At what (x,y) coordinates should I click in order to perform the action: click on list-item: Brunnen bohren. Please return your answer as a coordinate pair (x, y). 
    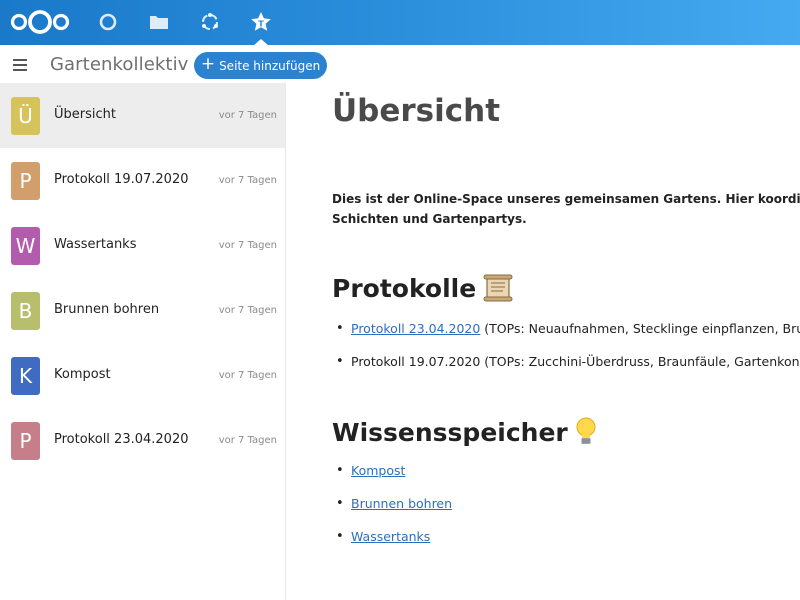
    Looking at the image, I should click on (392, 510).